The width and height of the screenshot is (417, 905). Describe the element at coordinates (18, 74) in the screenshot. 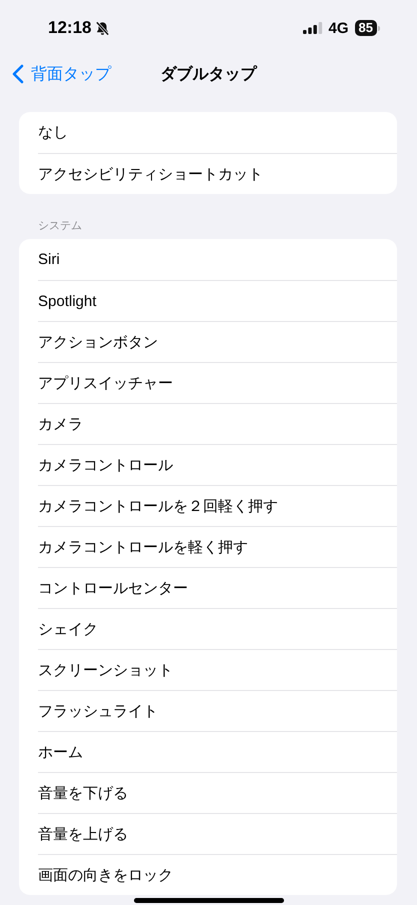

I see `chevron-left-icon` at that location.